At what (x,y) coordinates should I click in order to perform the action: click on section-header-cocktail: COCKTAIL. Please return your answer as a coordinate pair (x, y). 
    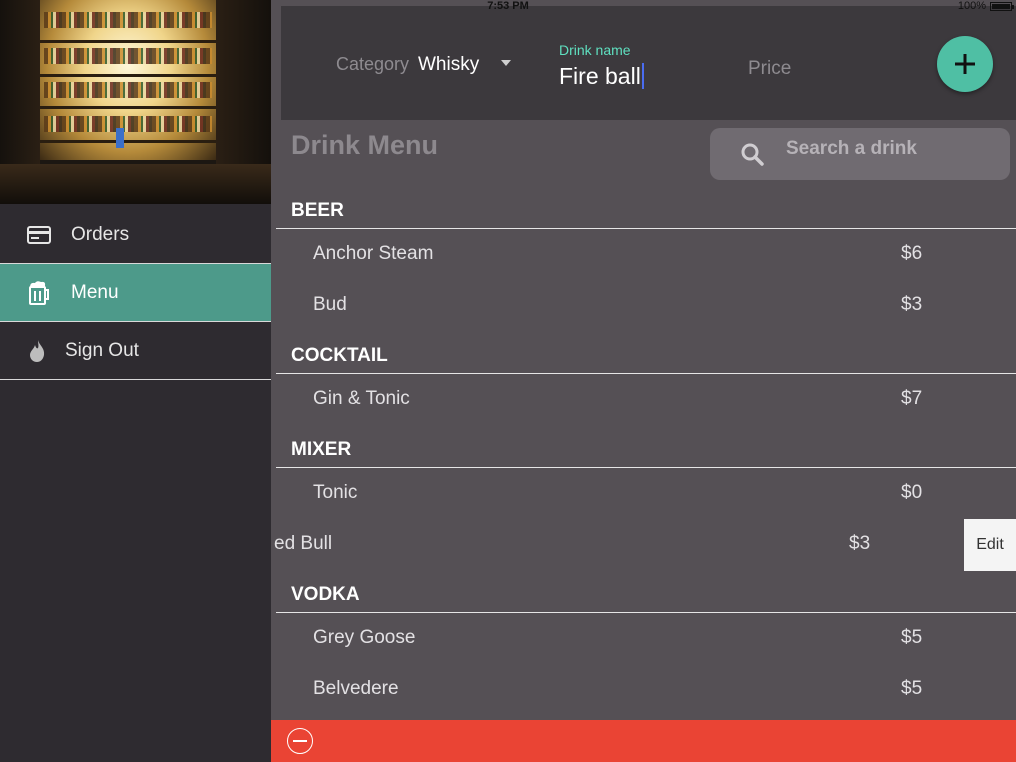
    Looking at the image, I should click on (646, 352).